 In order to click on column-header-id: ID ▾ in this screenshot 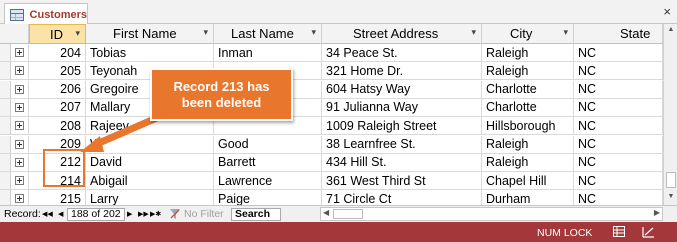, I will do `click(57, 34)`.